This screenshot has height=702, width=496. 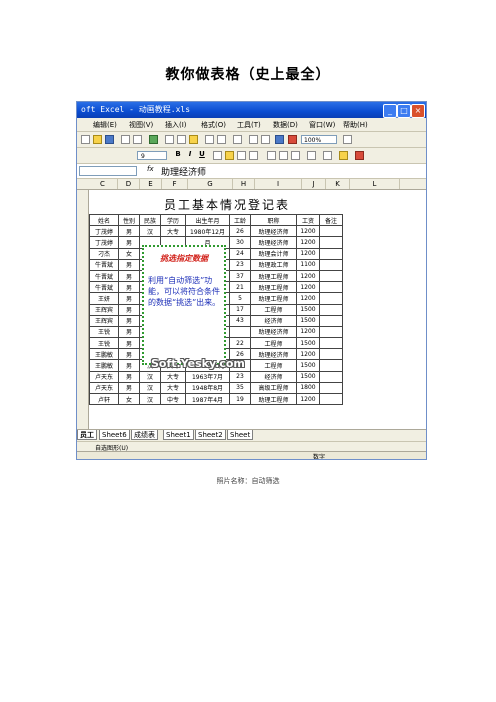 I want to click on col-header: L, so click(x=375, y=184).